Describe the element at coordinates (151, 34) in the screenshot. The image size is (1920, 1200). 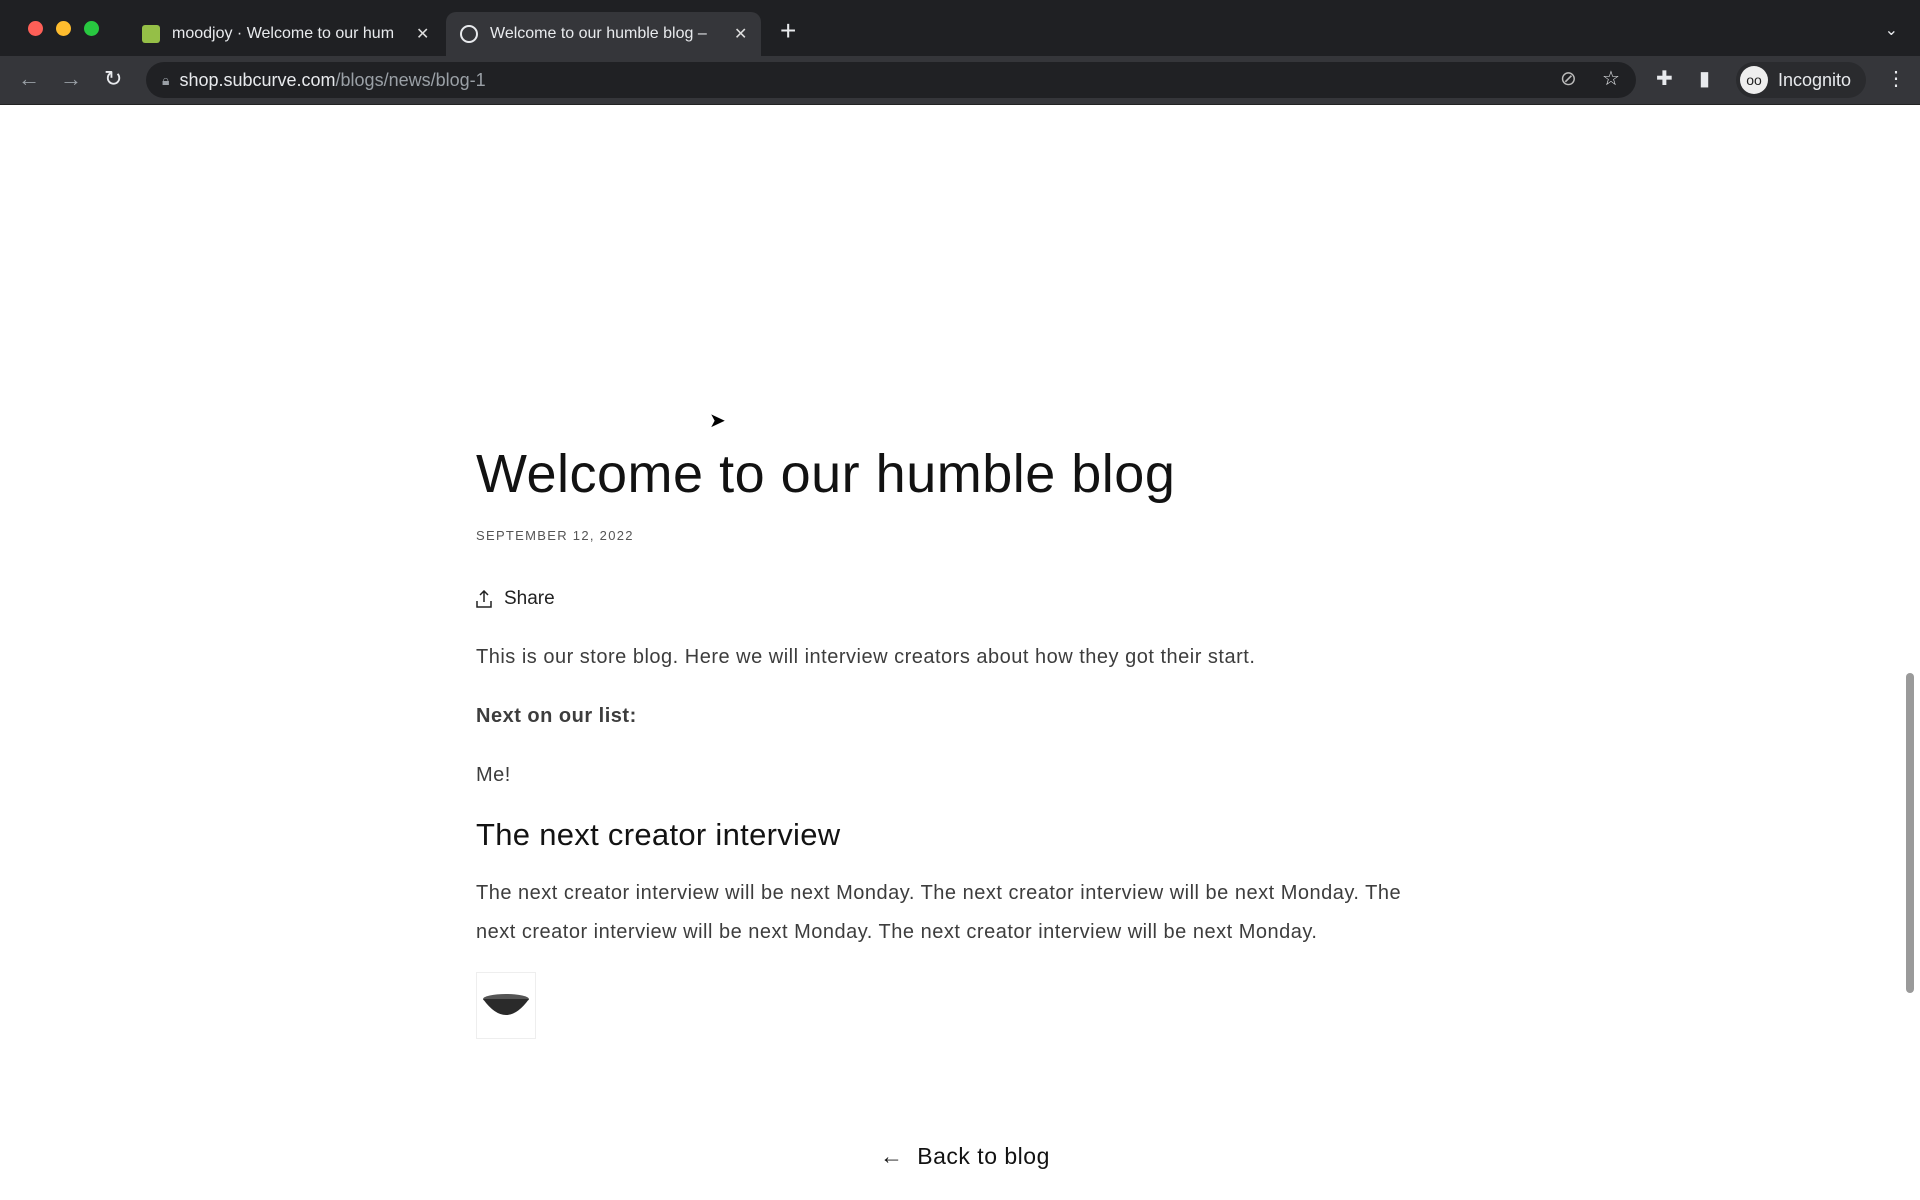
I see `shopify-icon` at that location.